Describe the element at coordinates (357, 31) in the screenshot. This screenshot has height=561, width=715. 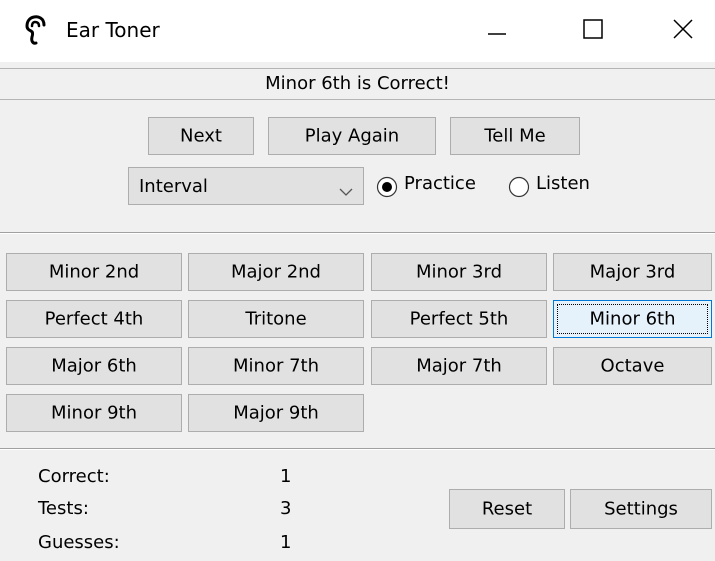
I see `title-bar: Ear Toner` at that location.